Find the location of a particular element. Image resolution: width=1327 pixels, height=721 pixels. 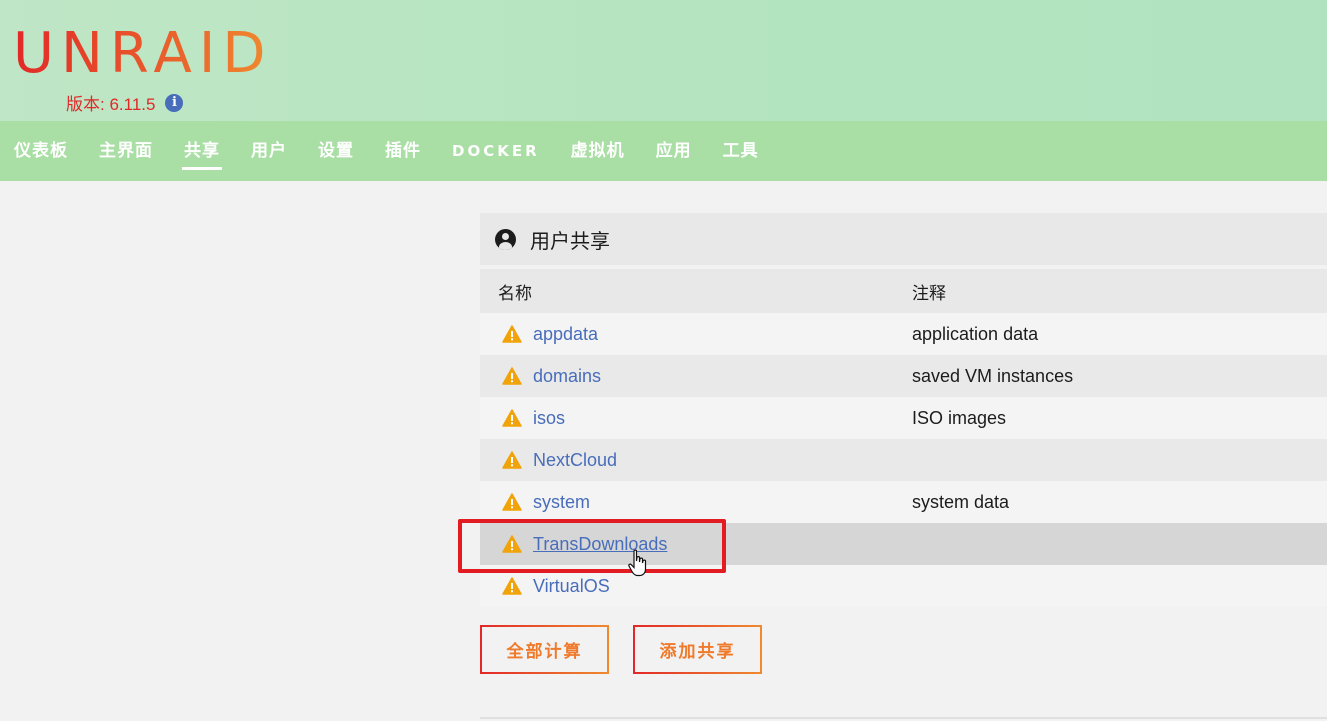

info-icon: i is located at coordinates (174, 102).